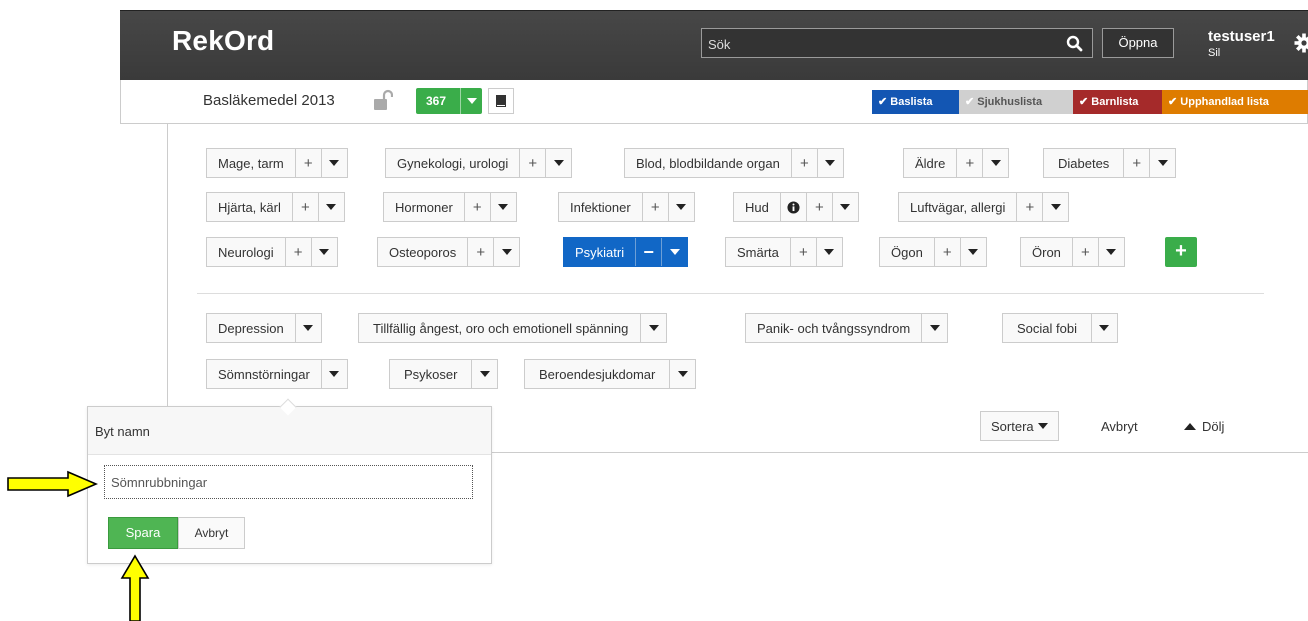  I want to click on category-label: Infektioner, so click(600, 207).